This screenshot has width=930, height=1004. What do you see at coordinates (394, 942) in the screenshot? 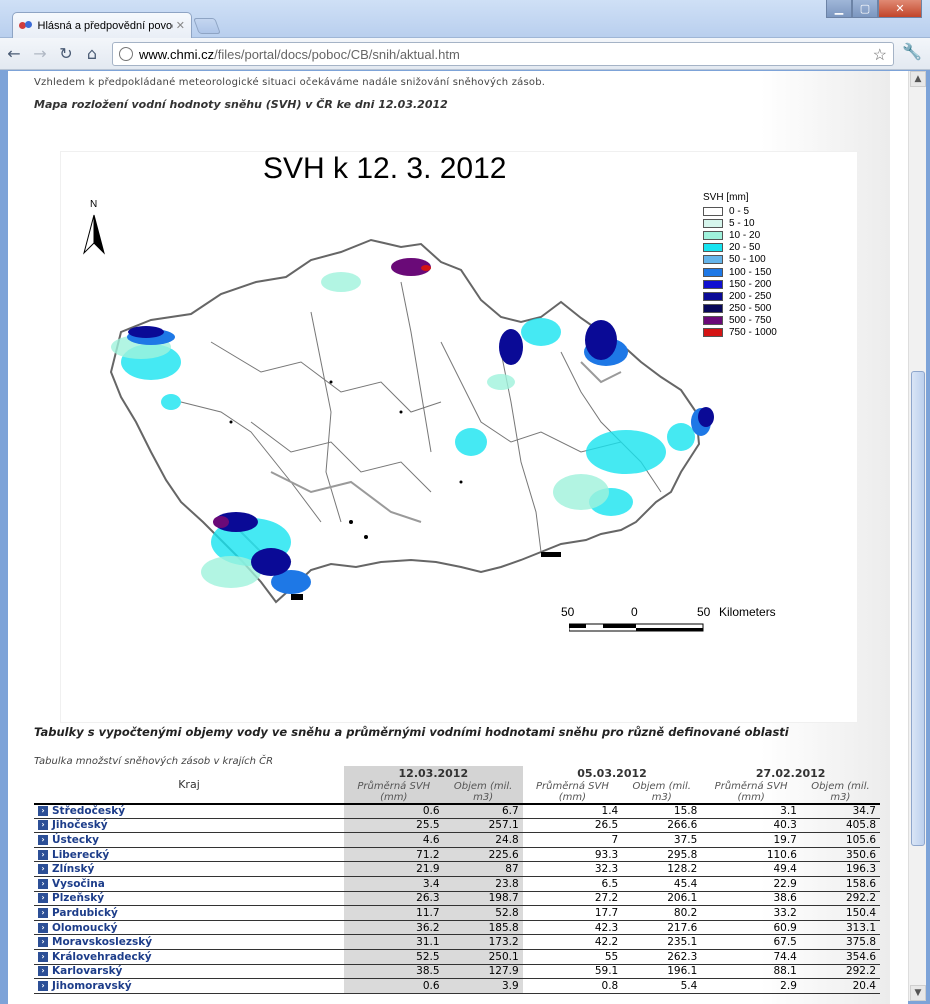
I see `table-cell: 31.1` at bounding box center [394, 942].